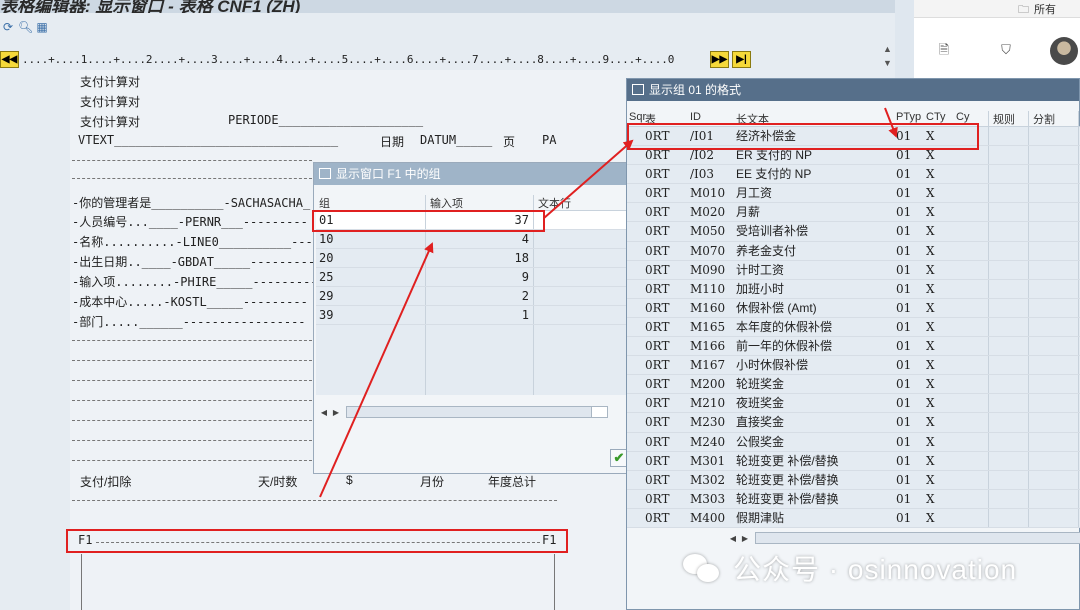  I want to click on id-cell: M020, so click(708, 212).